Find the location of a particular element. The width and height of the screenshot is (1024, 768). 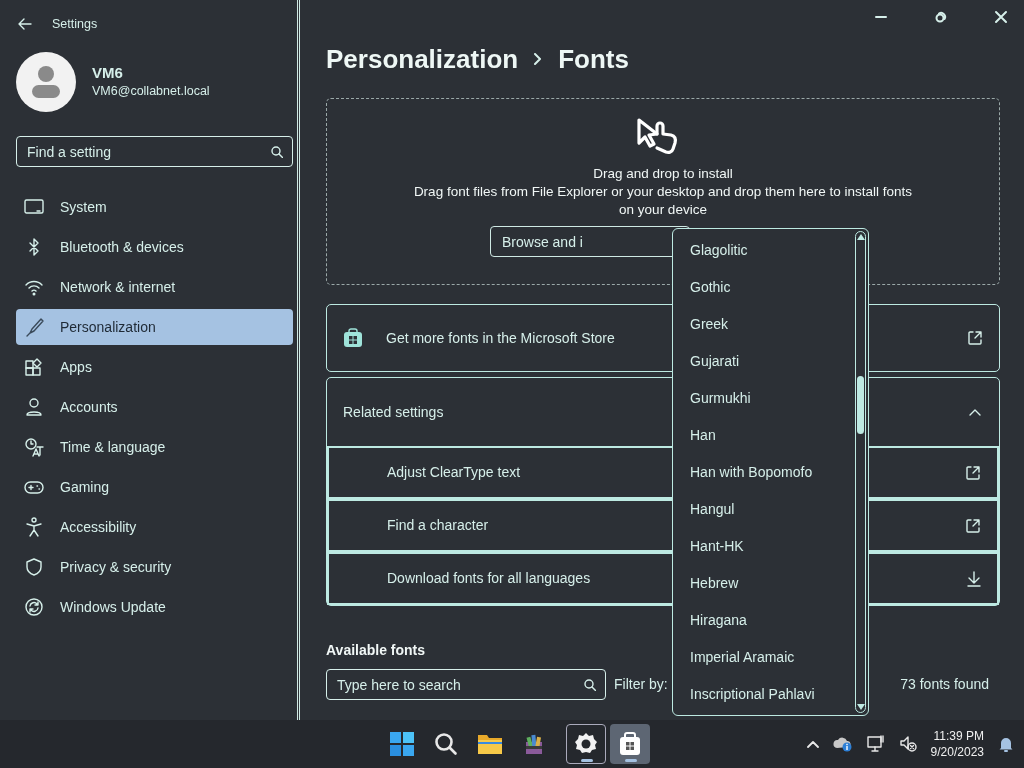

dropdown-option: Imperial Aramaic is located at coordinates (764, 657).